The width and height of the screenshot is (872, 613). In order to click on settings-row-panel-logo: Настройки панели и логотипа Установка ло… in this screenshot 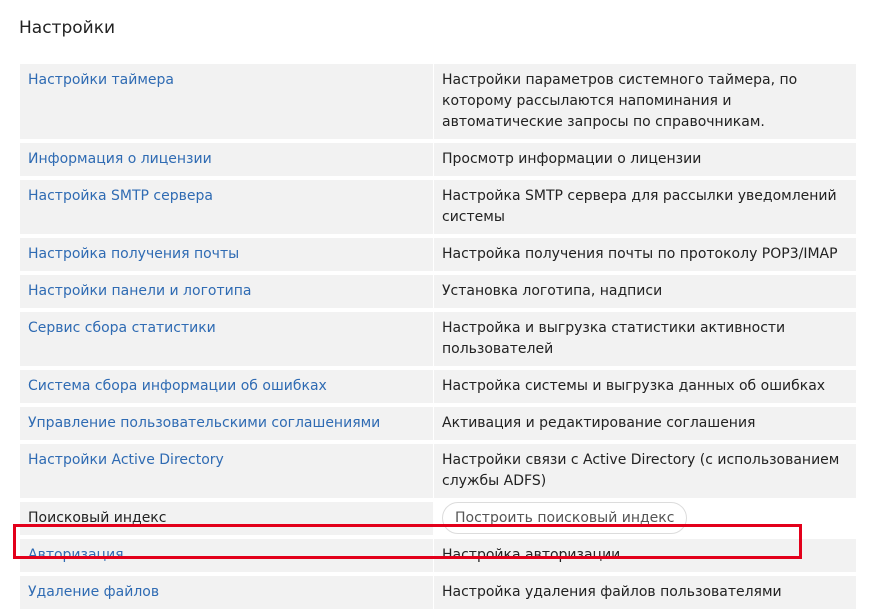, I will do `click(438, 291)`.